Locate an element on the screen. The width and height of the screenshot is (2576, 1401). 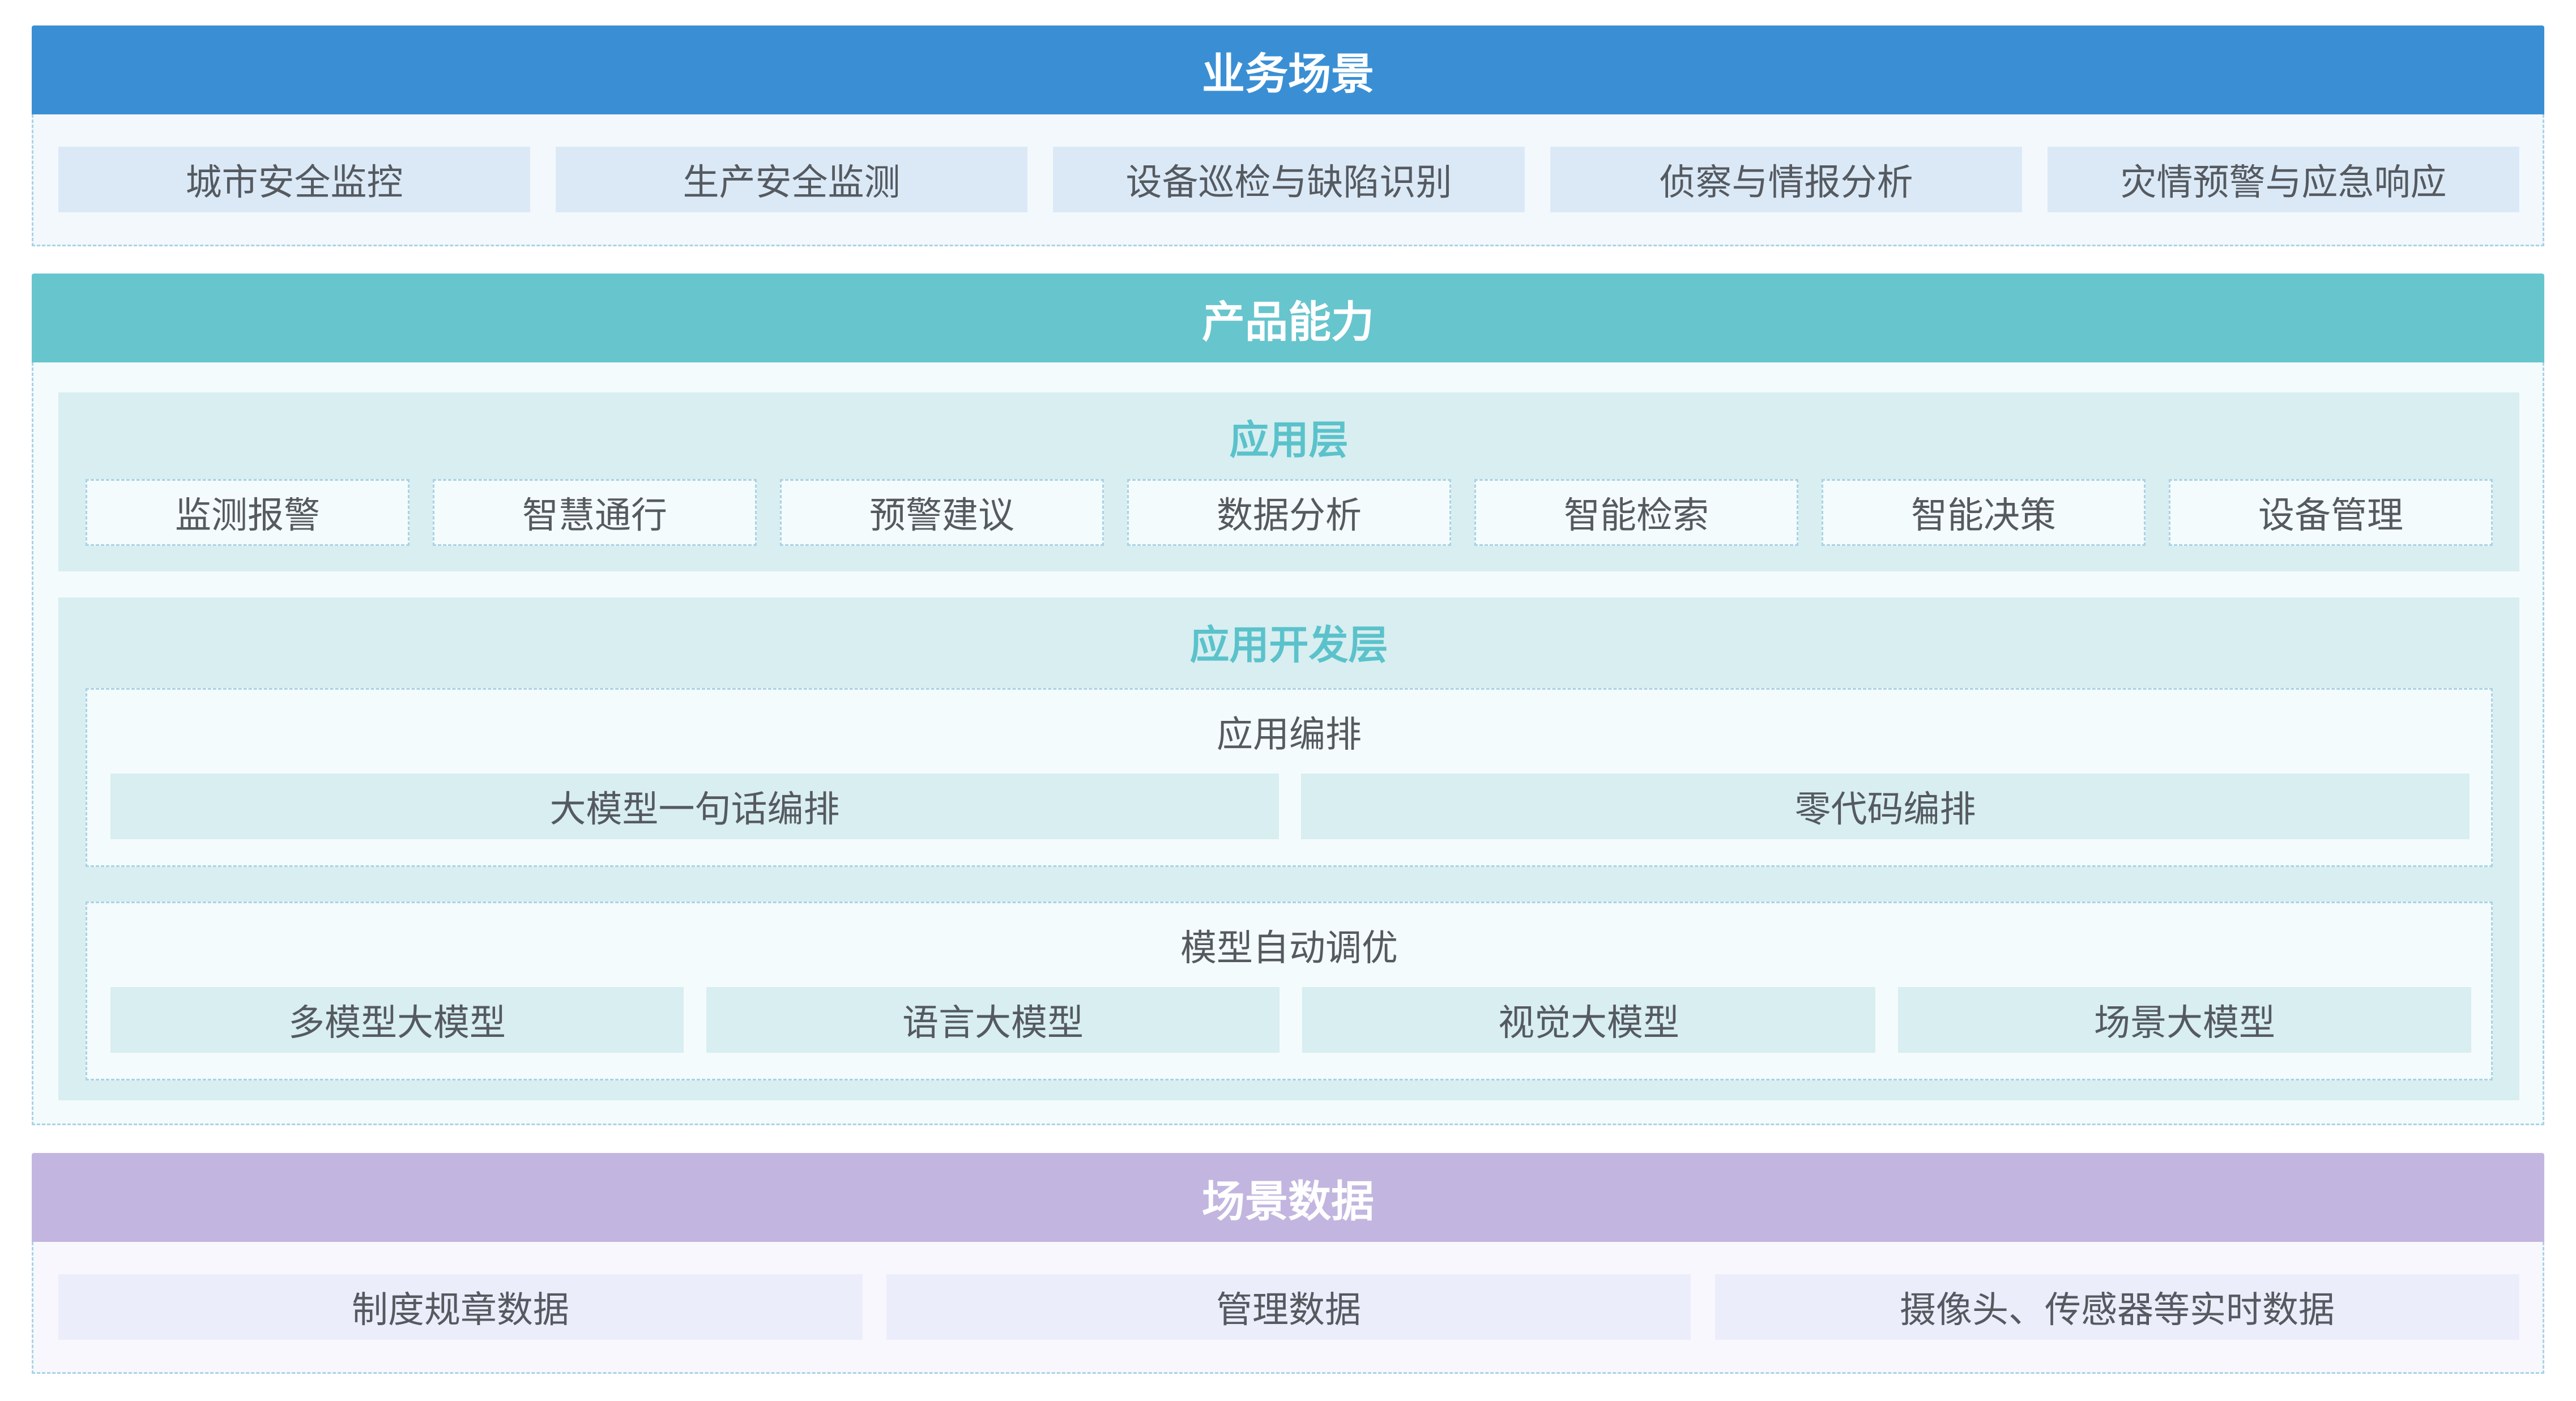
tuning-group: 模型自动调优 多模型大模型 语言大模型 视觉大模型 场景大模型 is located at coordinates (1289, 991).